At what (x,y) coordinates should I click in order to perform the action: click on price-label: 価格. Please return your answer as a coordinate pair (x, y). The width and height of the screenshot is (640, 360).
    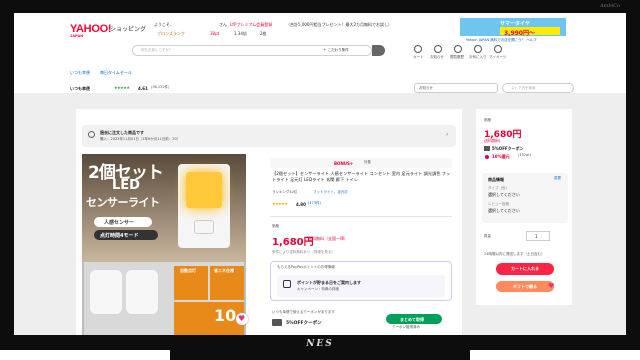
    Looking at the image, I should click on (275, 226).